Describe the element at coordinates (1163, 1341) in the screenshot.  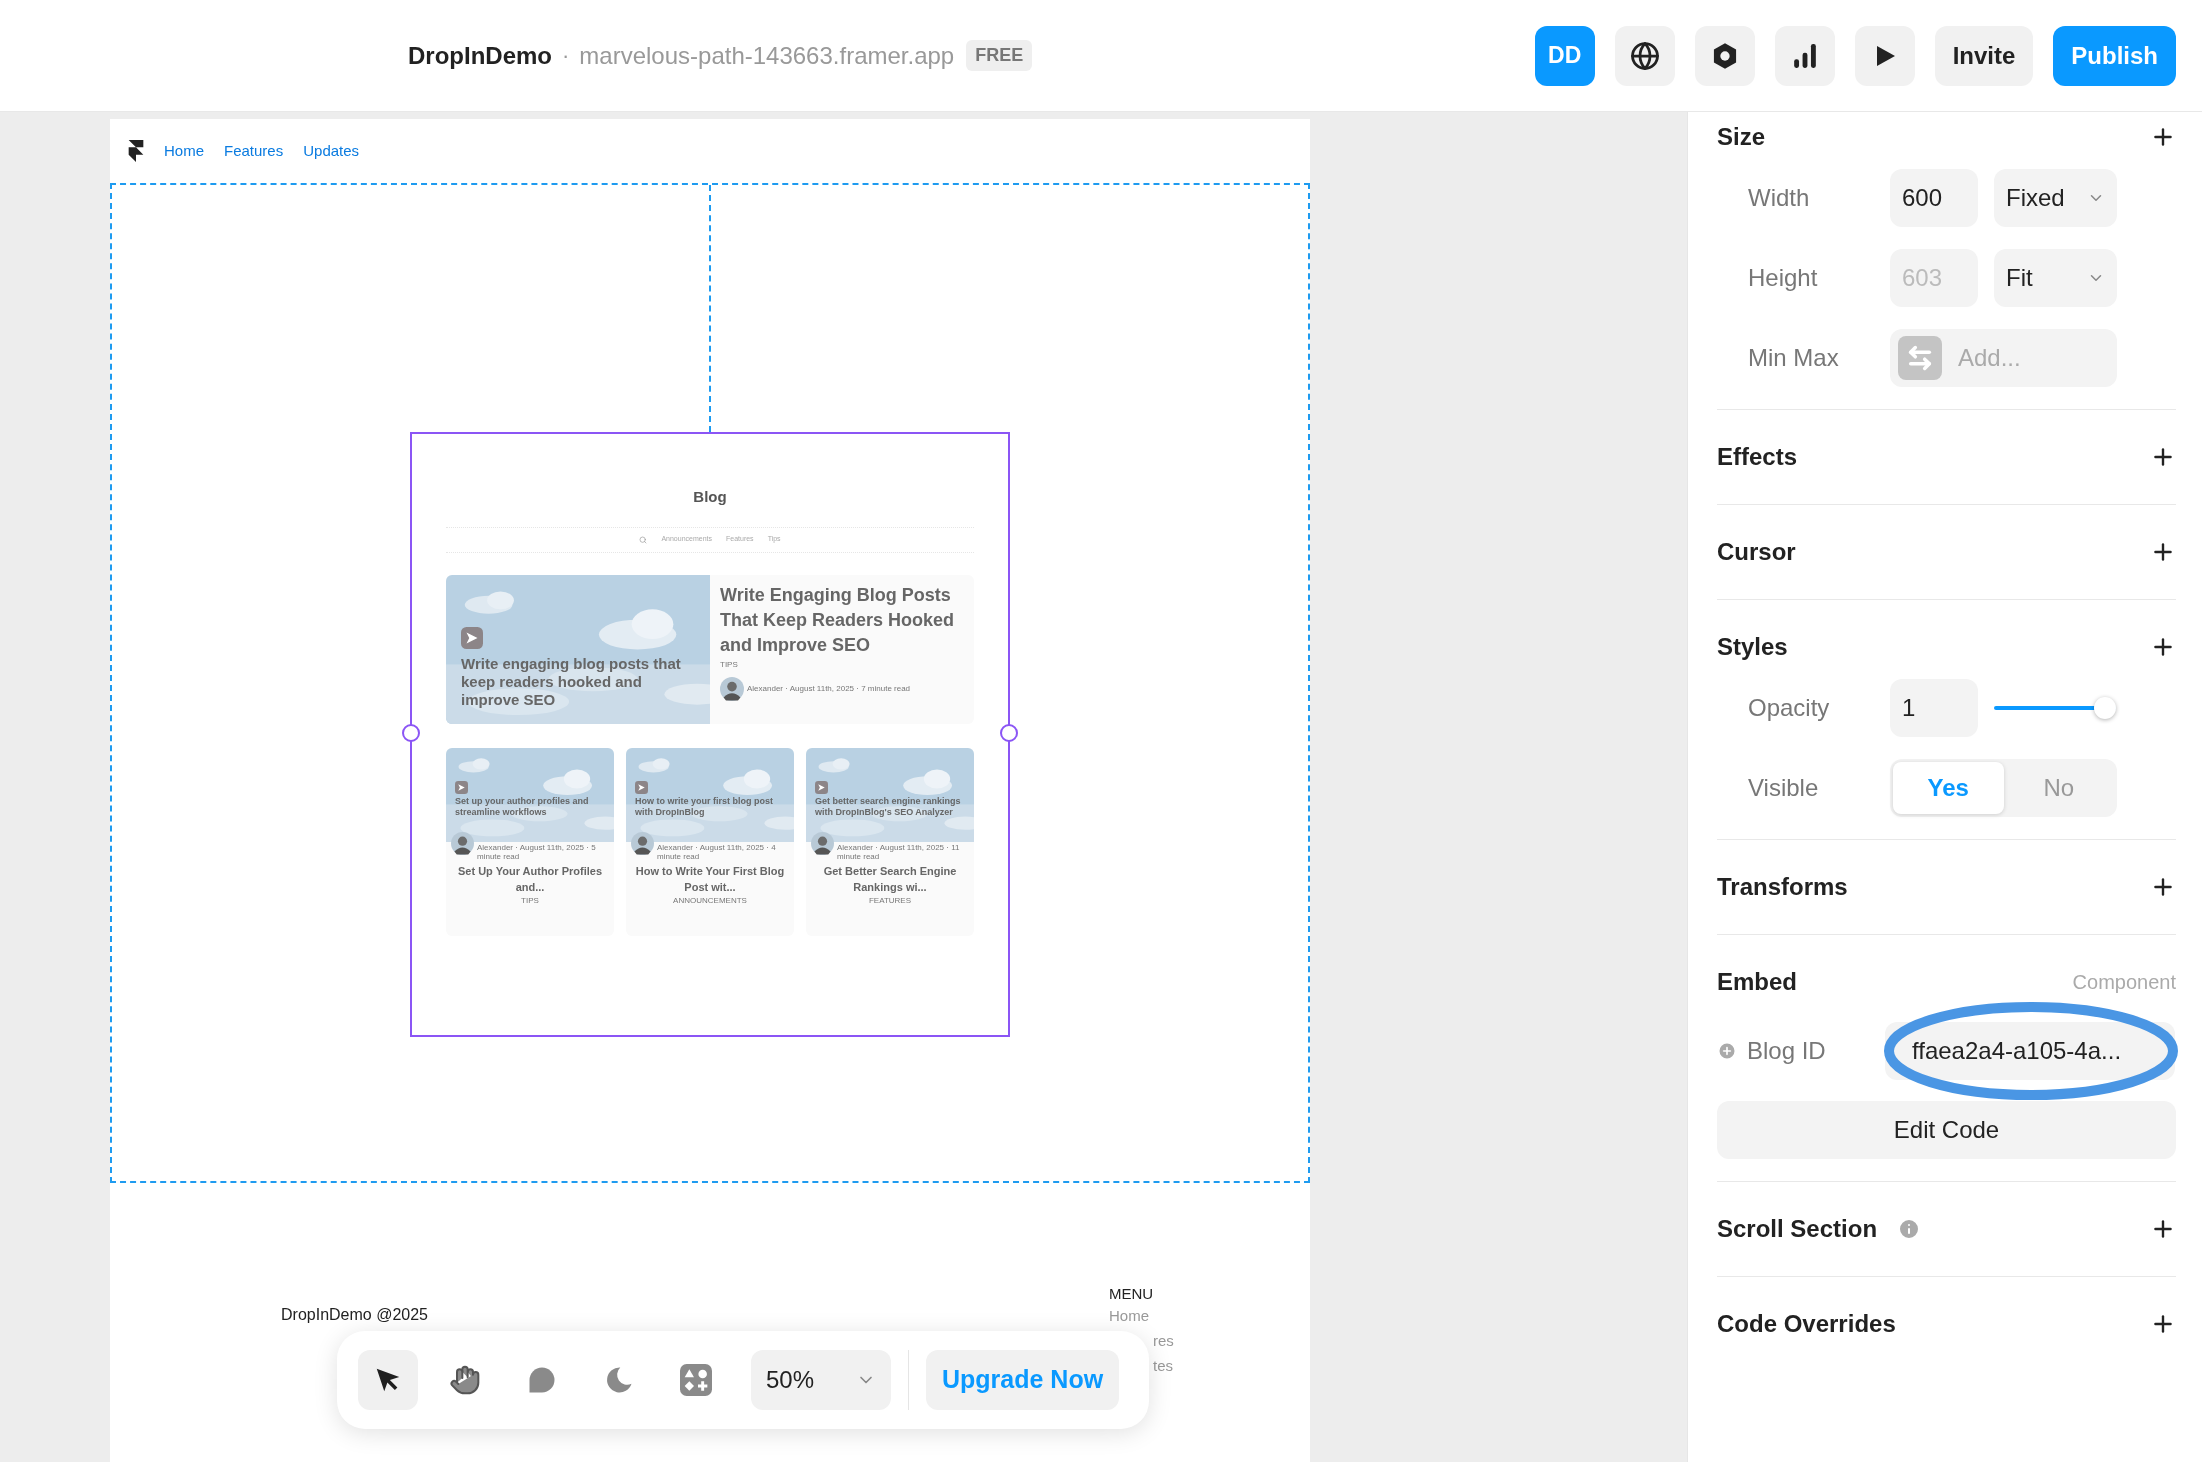
I see `menu-link: res` at that location.